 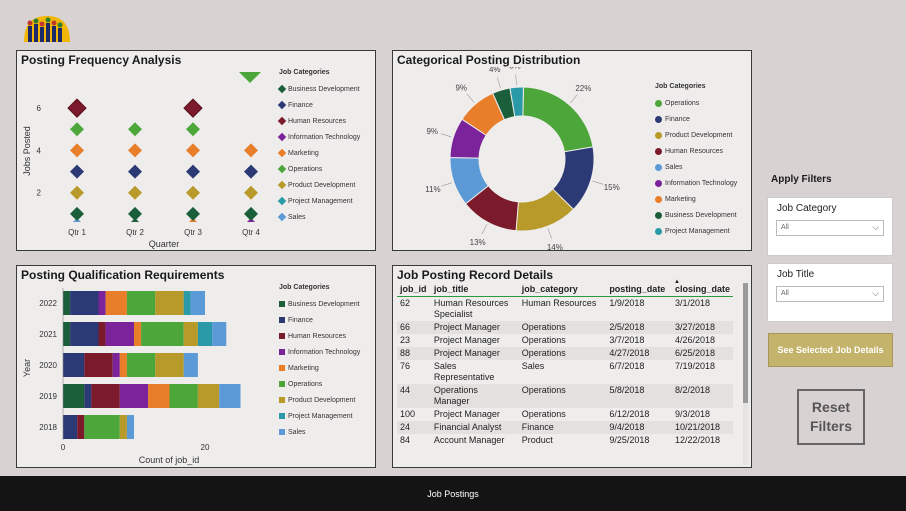 I want to click on table-scrollbar-thumb, so click(x=745, y=343).